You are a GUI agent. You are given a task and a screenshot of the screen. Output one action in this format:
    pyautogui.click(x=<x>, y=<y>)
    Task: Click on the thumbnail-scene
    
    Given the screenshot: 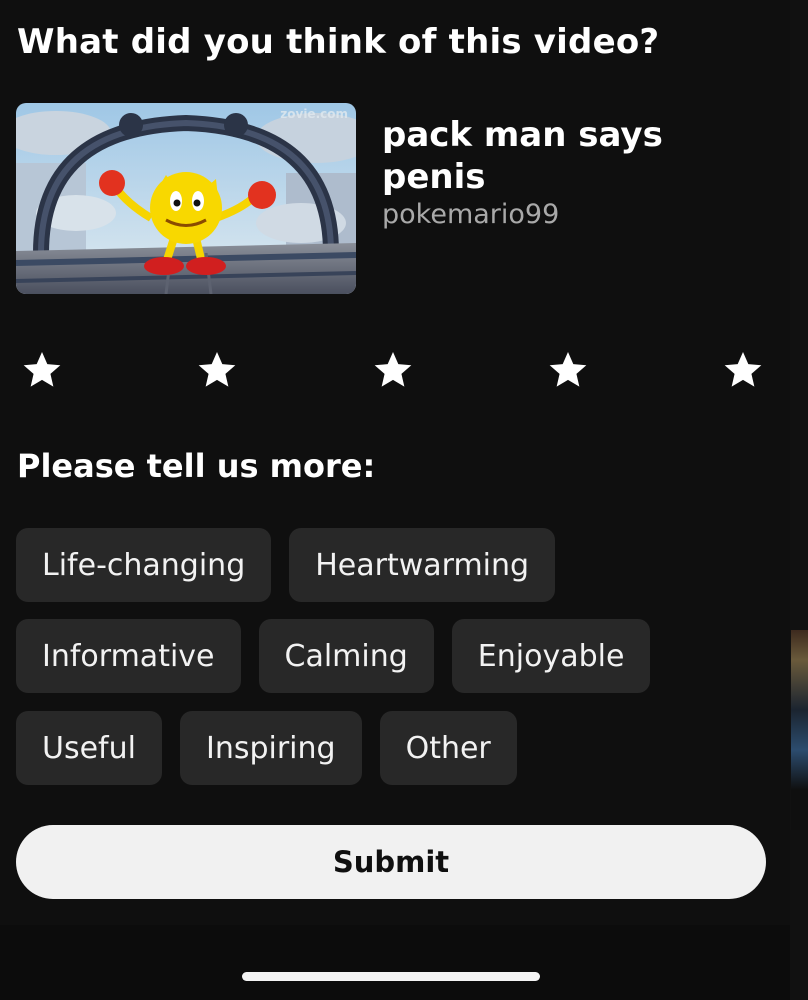 What is the action you would take?
    pyautogui.click(x=186, y=198)
    